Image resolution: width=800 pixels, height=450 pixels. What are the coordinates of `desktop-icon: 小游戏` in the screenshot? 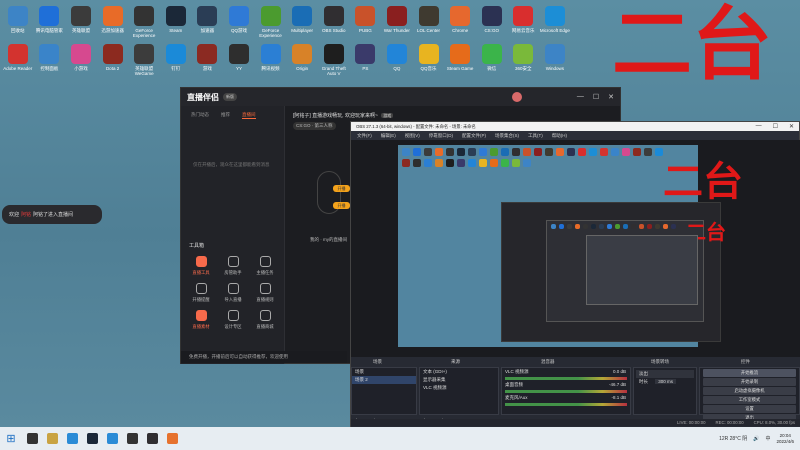 It's located at (81, 63).